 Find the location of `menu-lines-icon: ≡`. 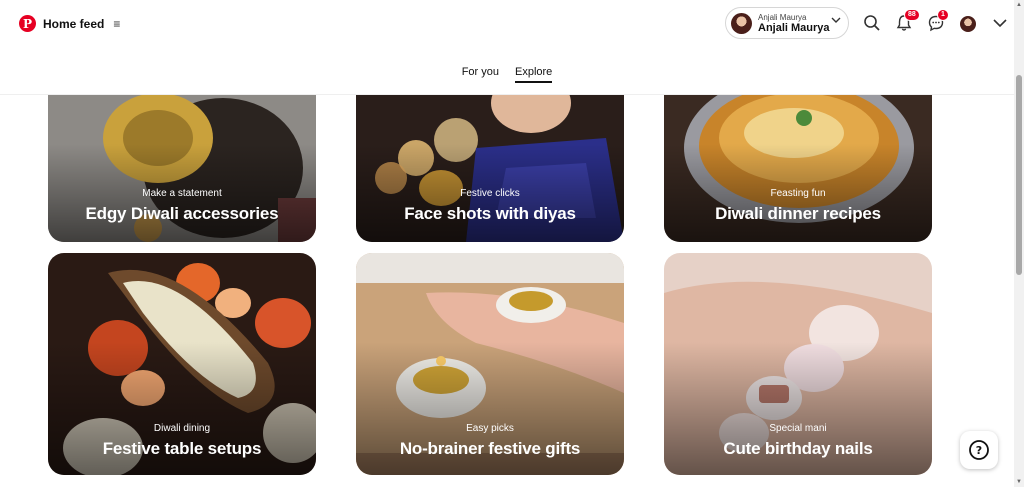

menu-lines-icon: ≡ is located at coordinates (116, 24).